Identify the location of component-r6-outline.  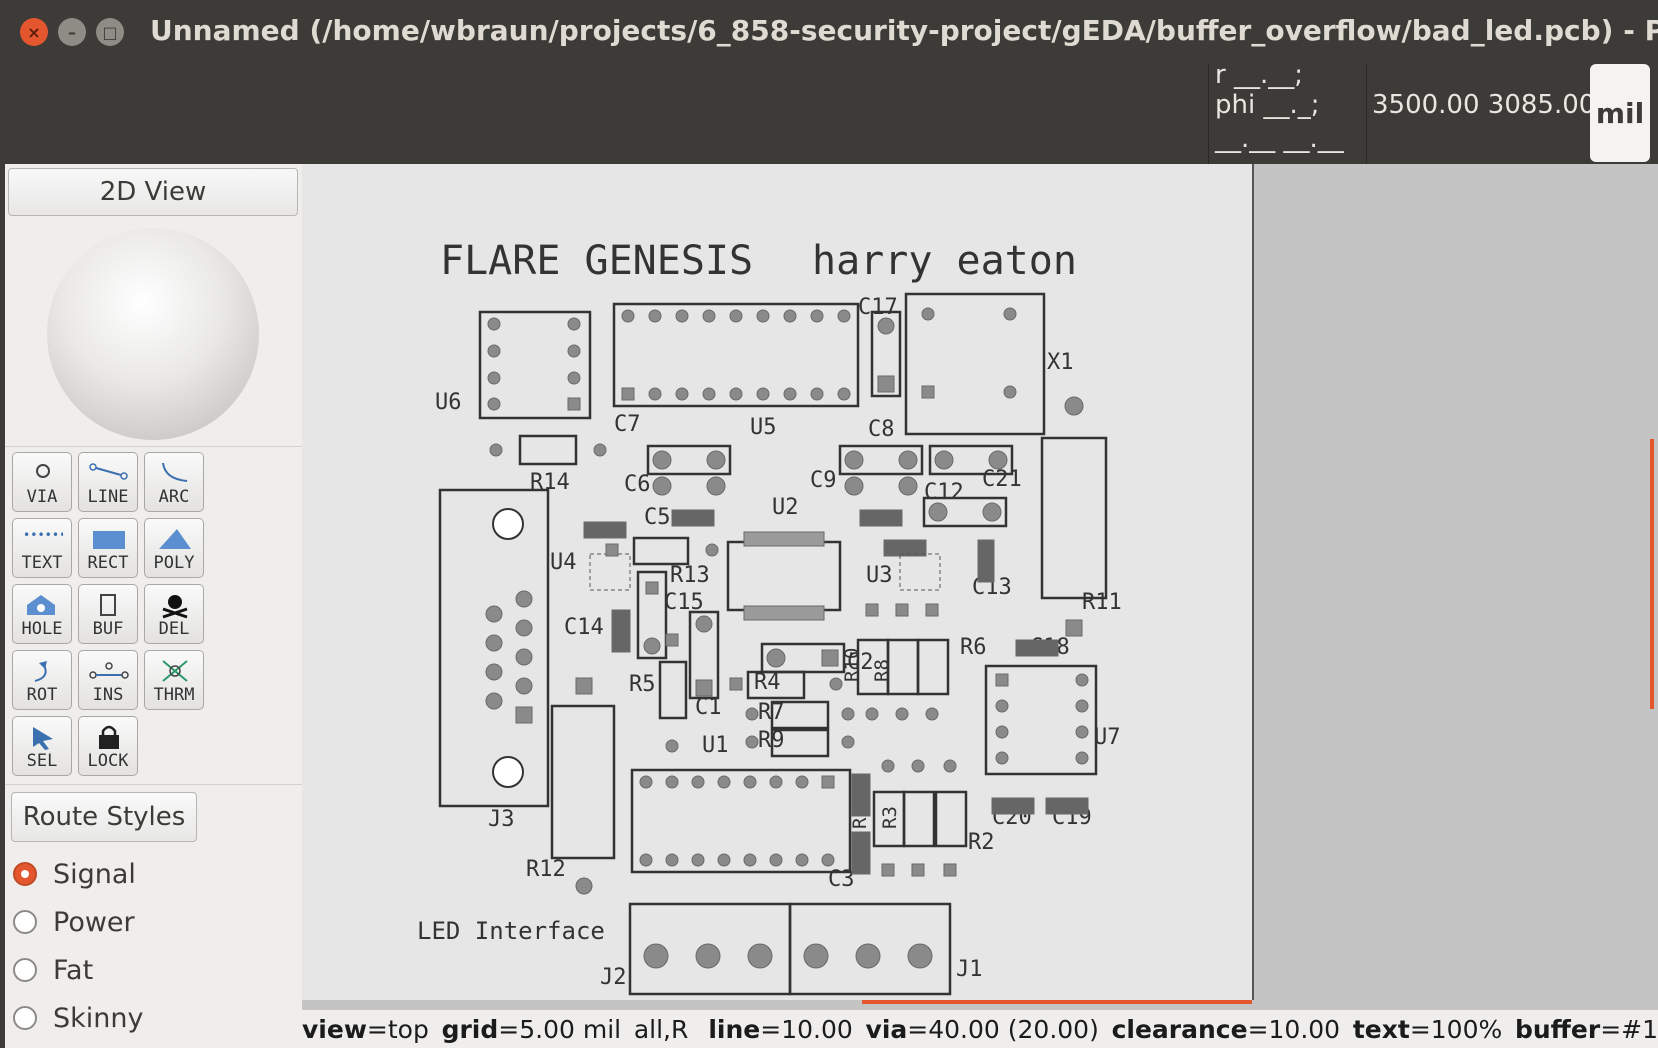
(933, 667).